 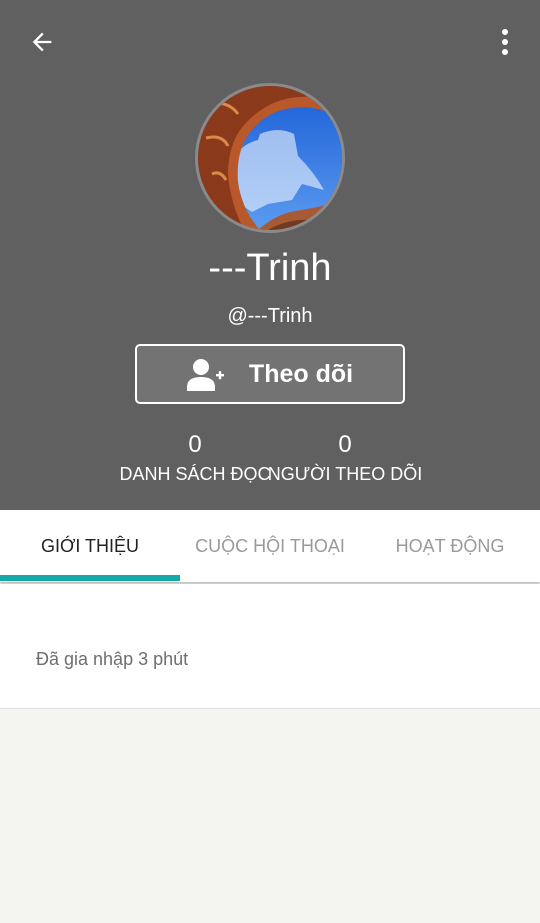 I want to click on tab-about: GIỚI THIỆU, so click(x=90, y=546).